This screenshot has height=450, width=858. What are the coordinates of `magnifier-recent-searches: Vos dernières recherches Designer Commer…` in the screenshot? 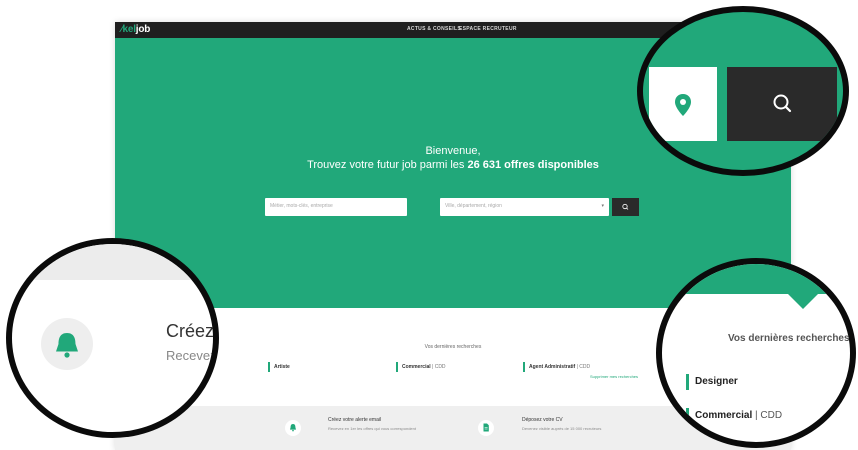 It's located at (756, 353).